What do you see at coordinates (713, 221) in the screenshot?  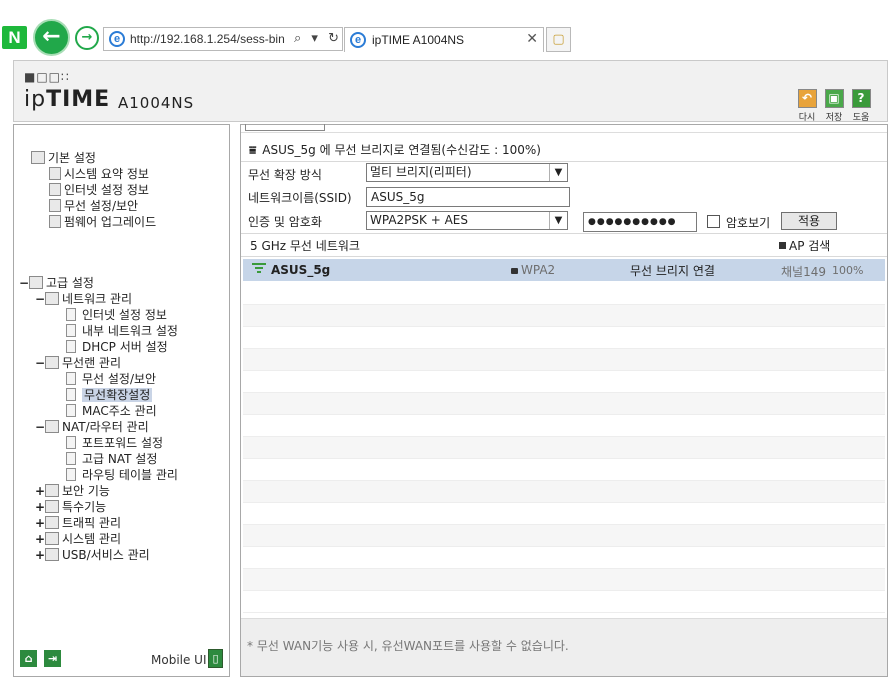 I see `show-password-checkbox` at bounding box center [713, 221].